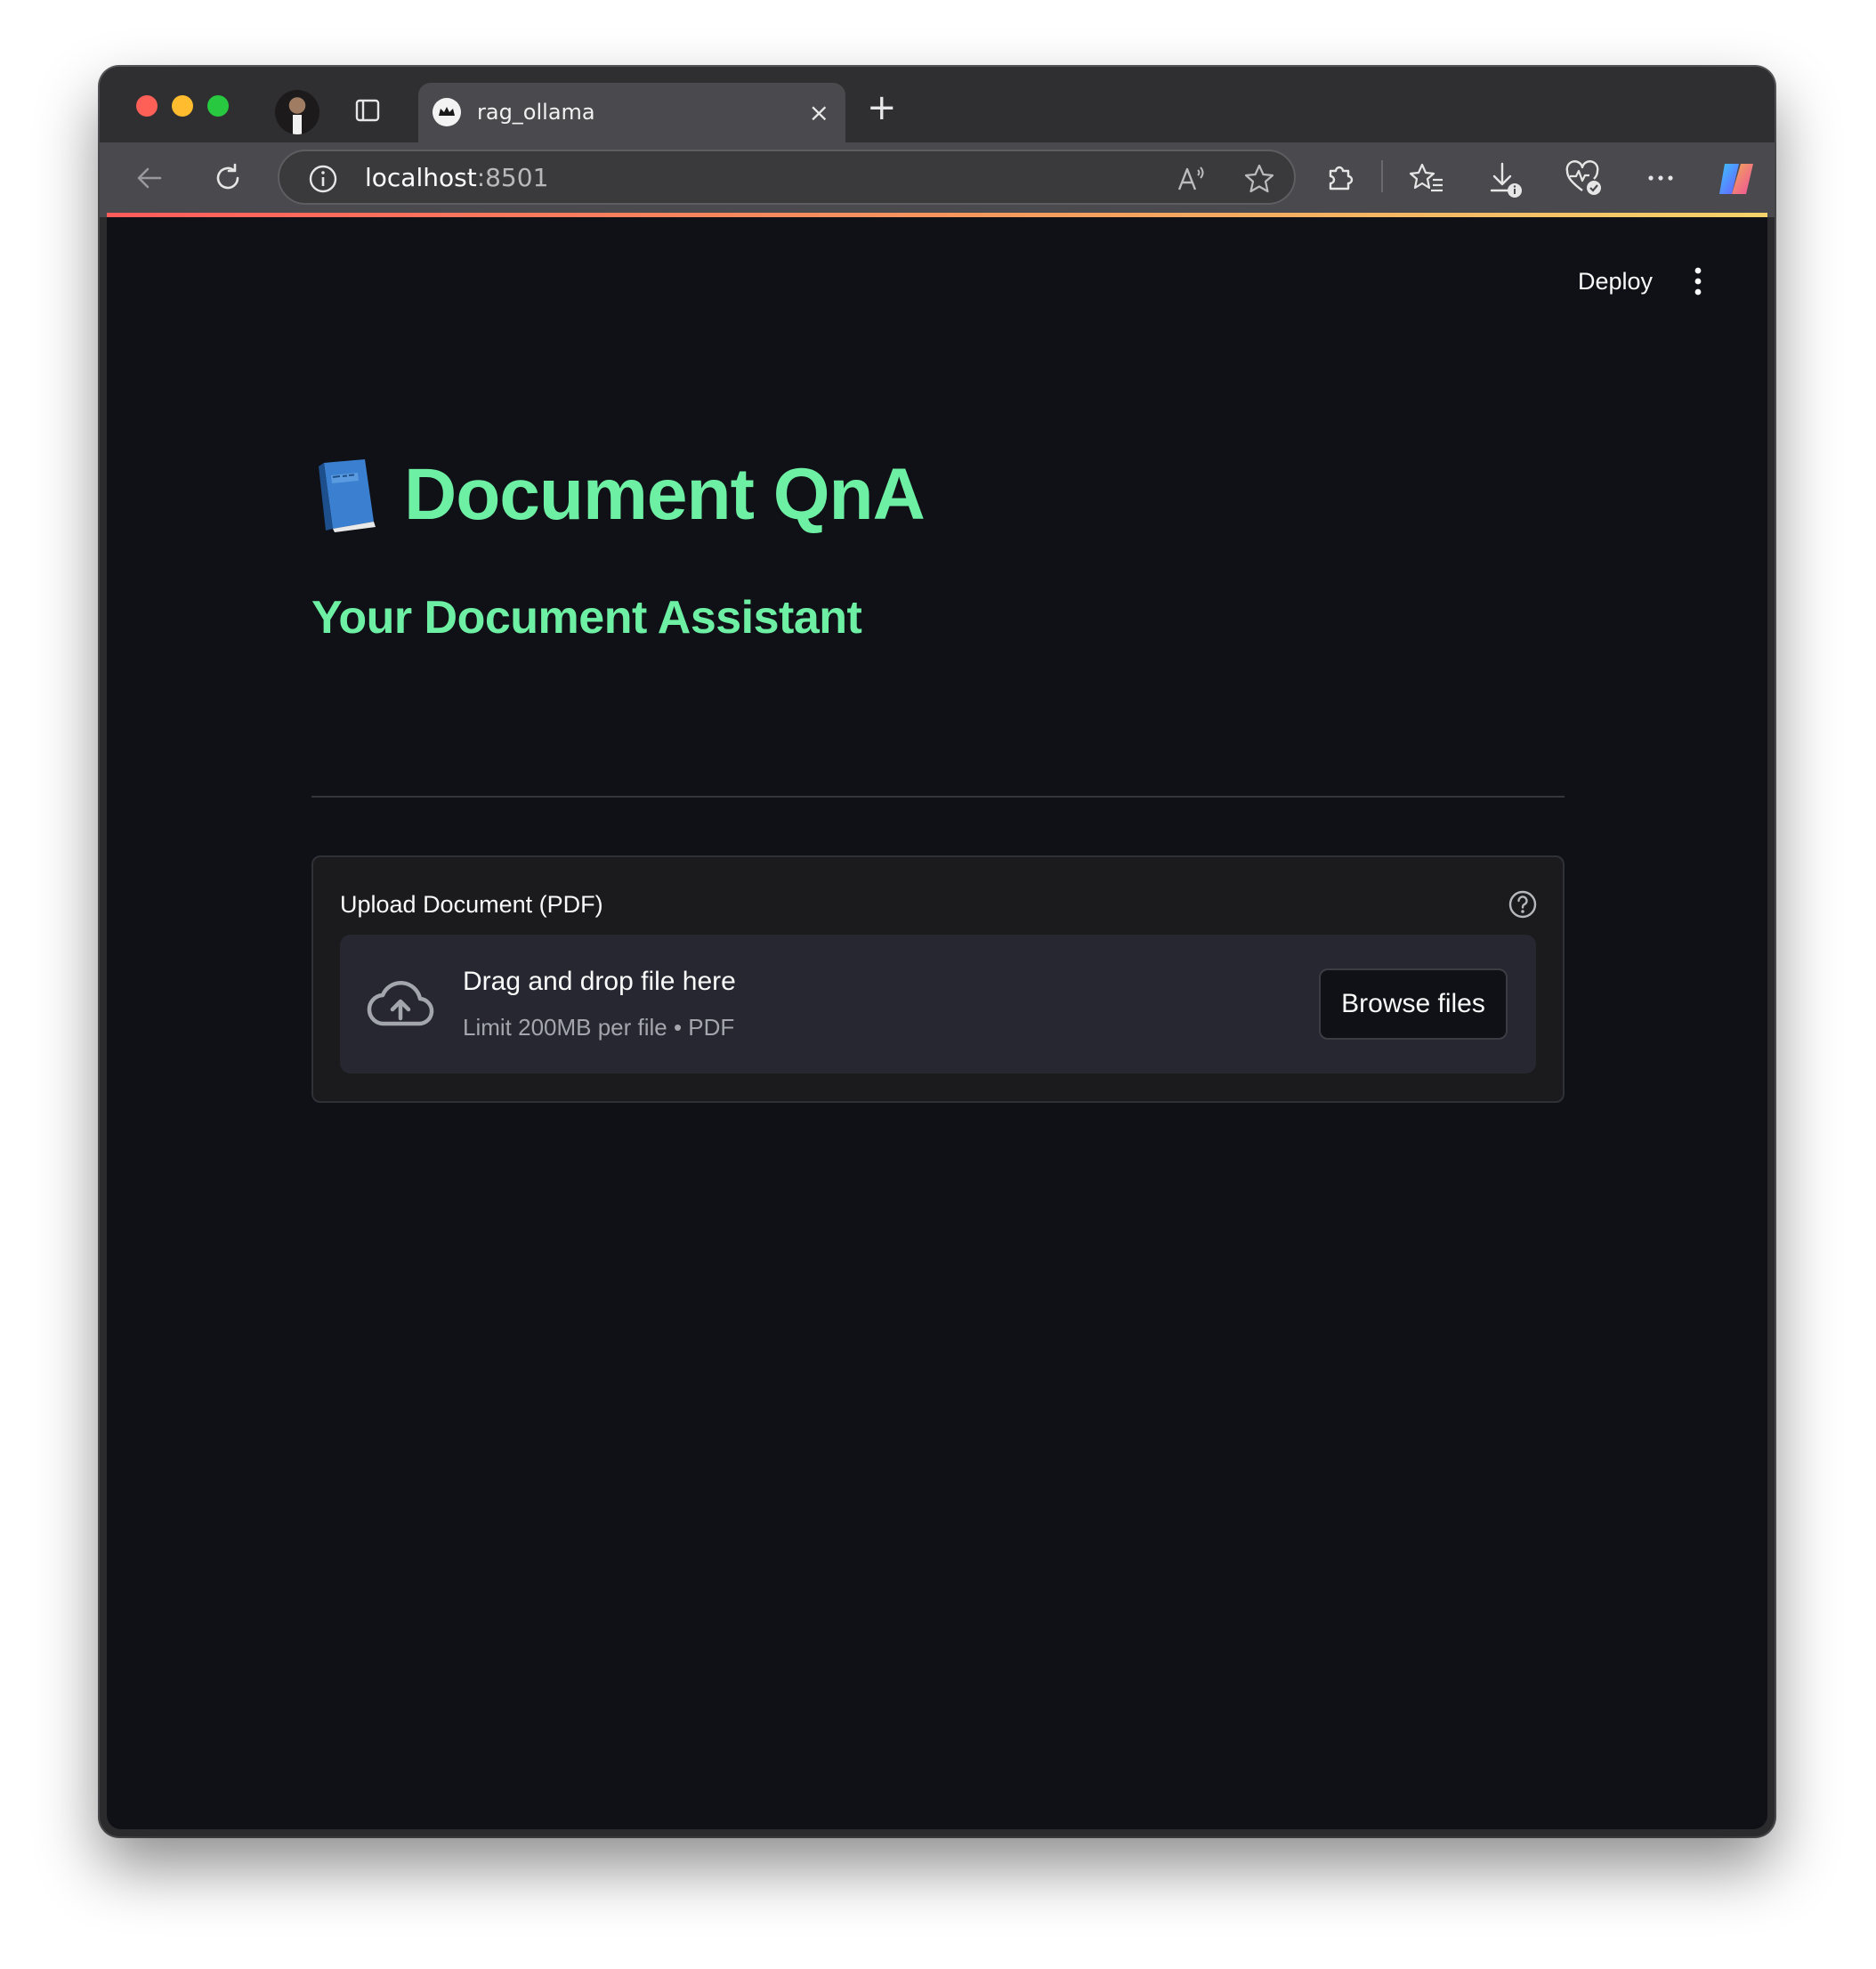 The width and height of the screenshot is (1876, 1969). Describe the element at coordinates (228, 178) in the screenshot. I see `reload-icon` at that location.